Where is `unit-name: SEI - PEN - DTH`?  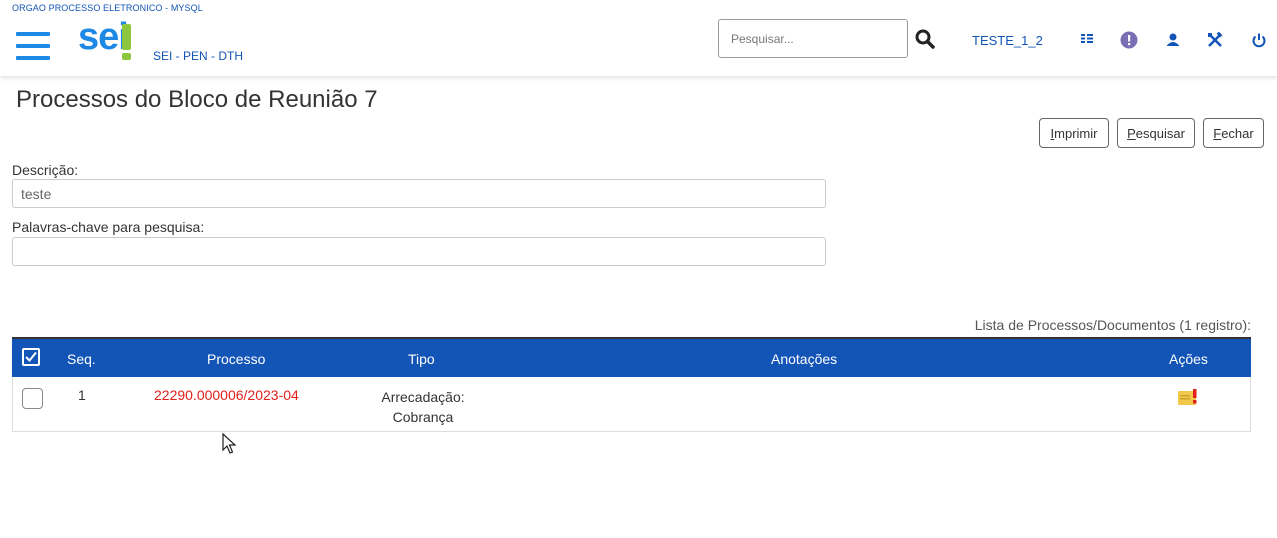 unit-name: SEI - PEN - DTH is located at coordinates (198, 56).